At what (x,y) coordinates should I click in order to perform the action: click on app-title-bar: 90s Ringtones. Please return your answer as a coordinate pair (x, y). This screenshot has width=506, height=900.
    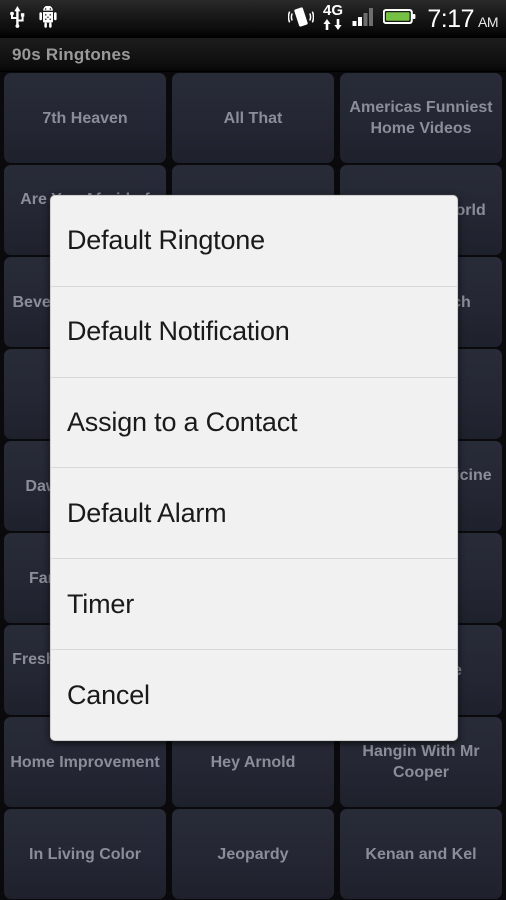
    Looking at the image, I should click on (253, 55).